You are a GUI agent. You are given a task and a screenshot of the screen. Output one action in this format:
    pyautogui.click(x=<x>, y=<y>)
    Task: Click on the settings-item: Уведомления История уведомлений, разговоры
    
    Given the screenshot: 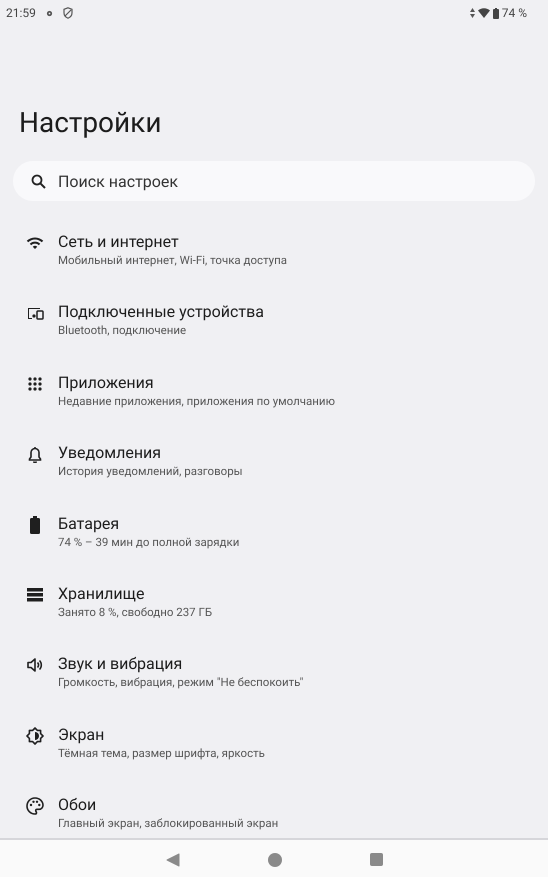 What is the action you would take?
    pyautogui.click(x=274, y=461)
    